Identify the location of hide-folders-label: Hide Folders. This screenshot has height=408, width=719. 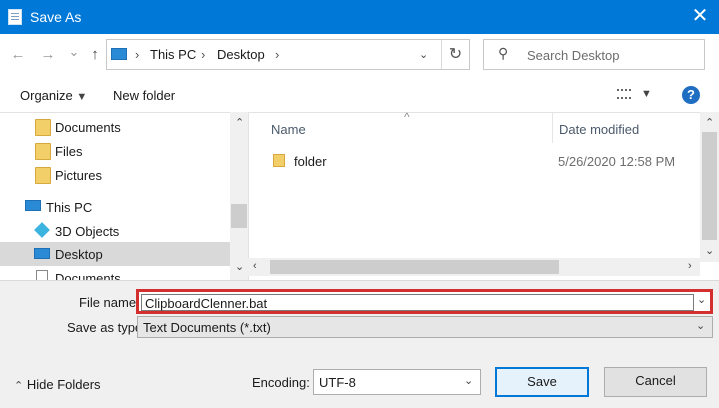
(63, 384).